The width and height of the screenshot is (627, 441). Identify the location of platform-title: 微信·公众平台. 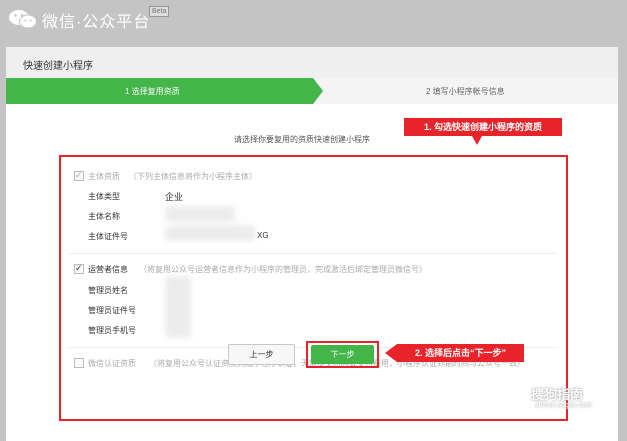
(96, 22).